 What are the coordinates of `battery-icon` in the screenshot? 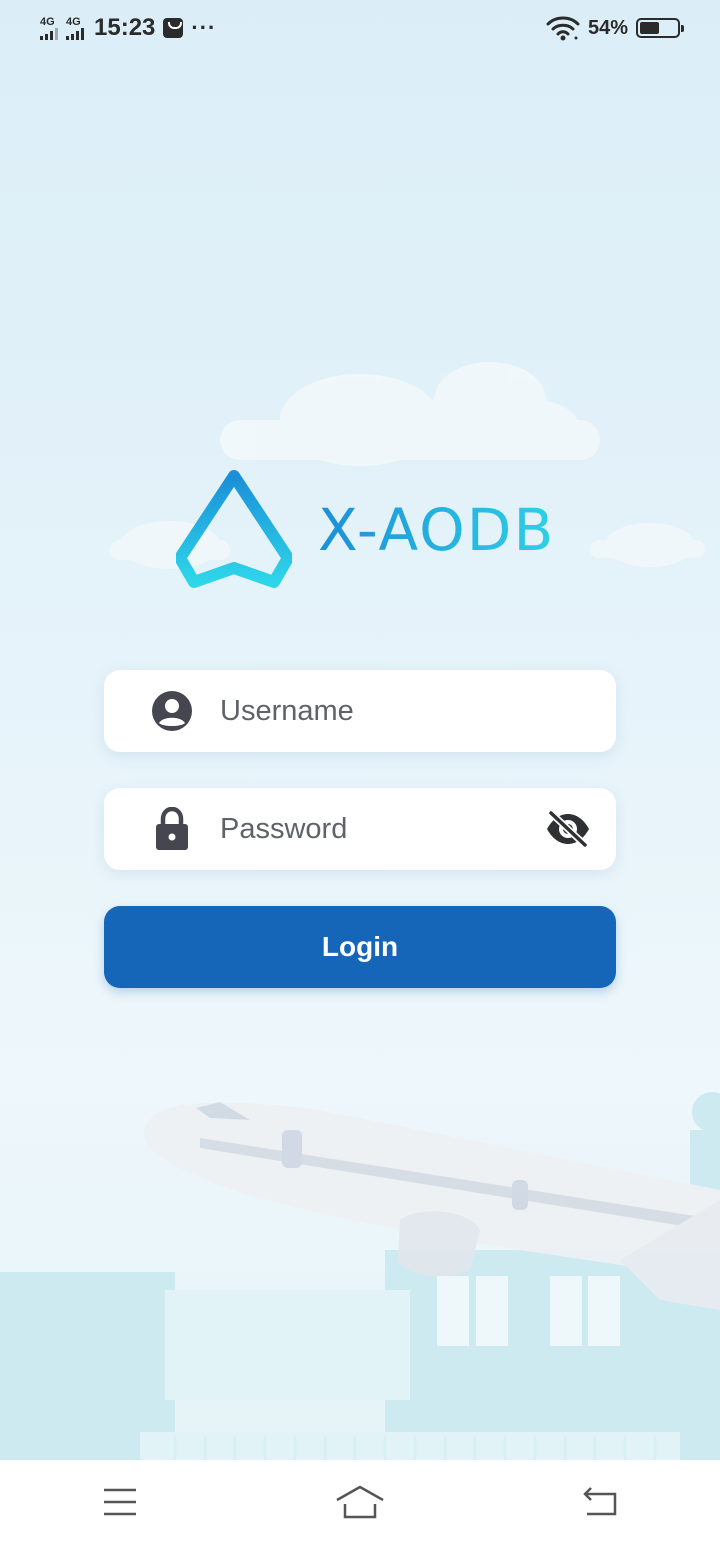 It's located at (660, 28).